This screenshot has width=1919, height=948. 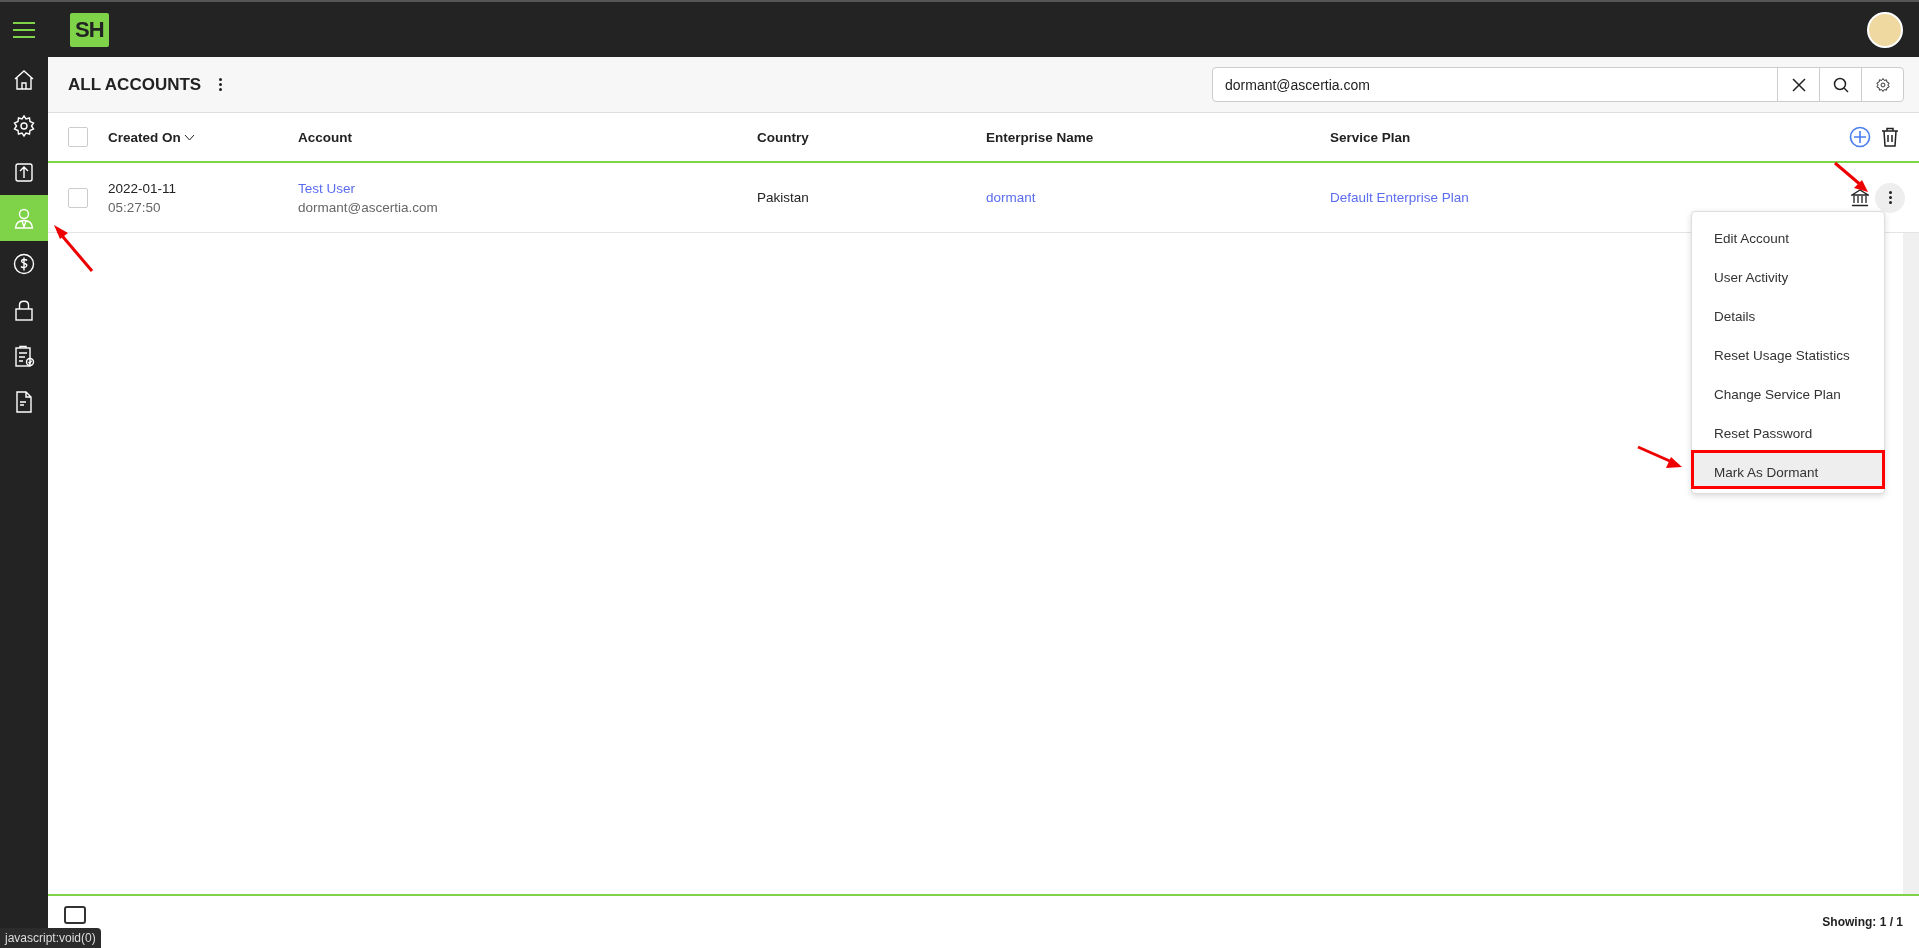 I want to click on search-icon, so click(x=1840, y=84).